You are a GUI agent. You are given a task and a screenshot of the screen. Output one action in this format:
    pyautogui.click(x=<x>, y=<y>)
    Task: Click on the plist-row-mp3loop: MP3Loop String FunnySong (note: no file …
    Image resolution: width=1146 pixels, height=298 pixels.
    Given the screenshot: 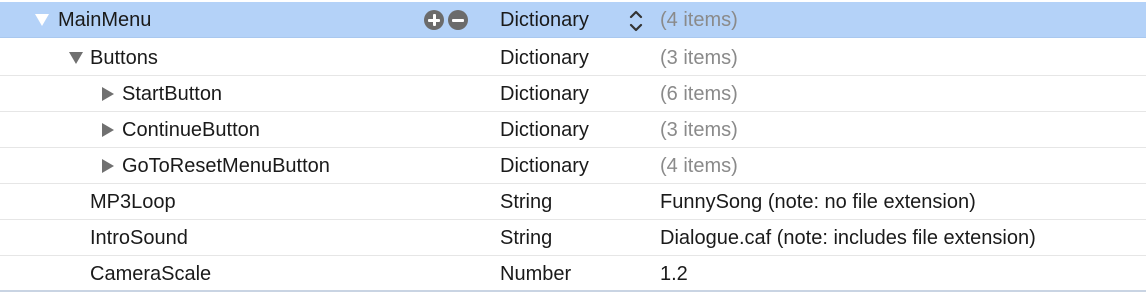 What is the action you would take?
    pyautogui.click(x=573, y=202)
    